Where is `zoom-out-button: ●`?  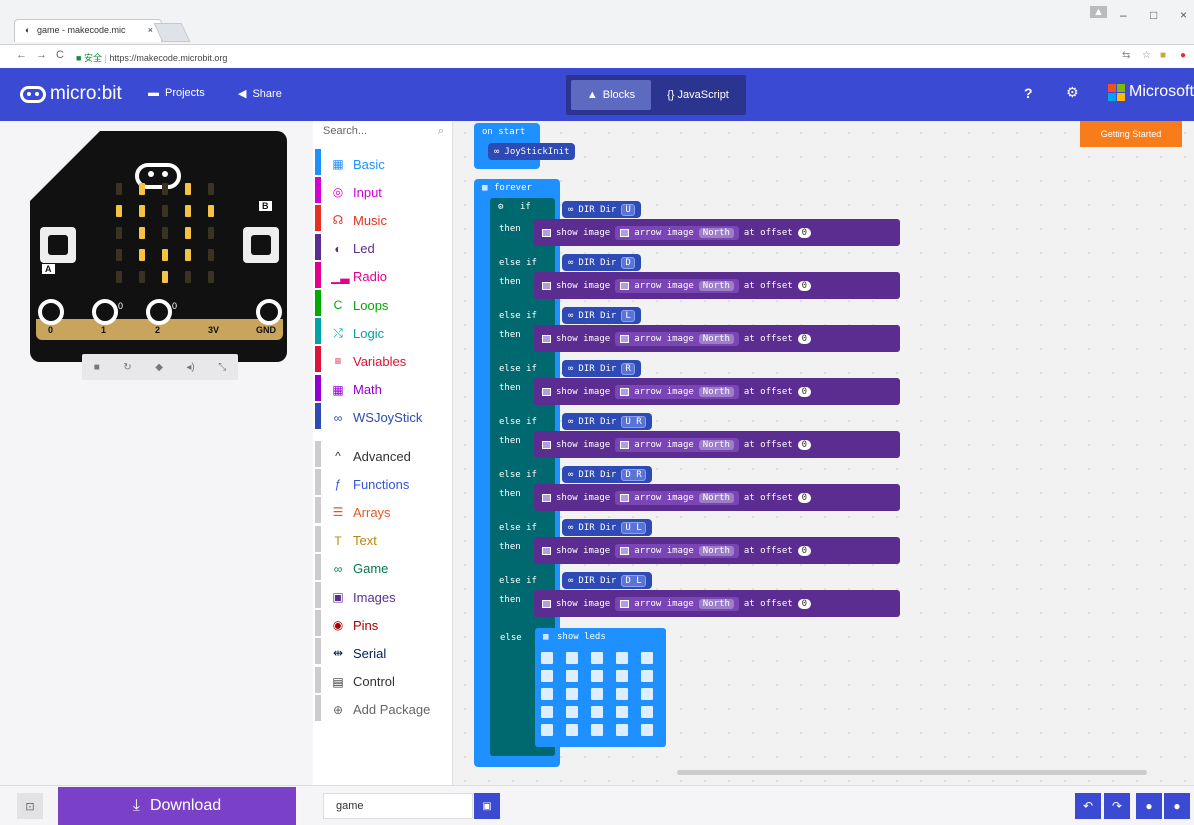
zoom-out-button: ● is located at coordinates (1149, 806).